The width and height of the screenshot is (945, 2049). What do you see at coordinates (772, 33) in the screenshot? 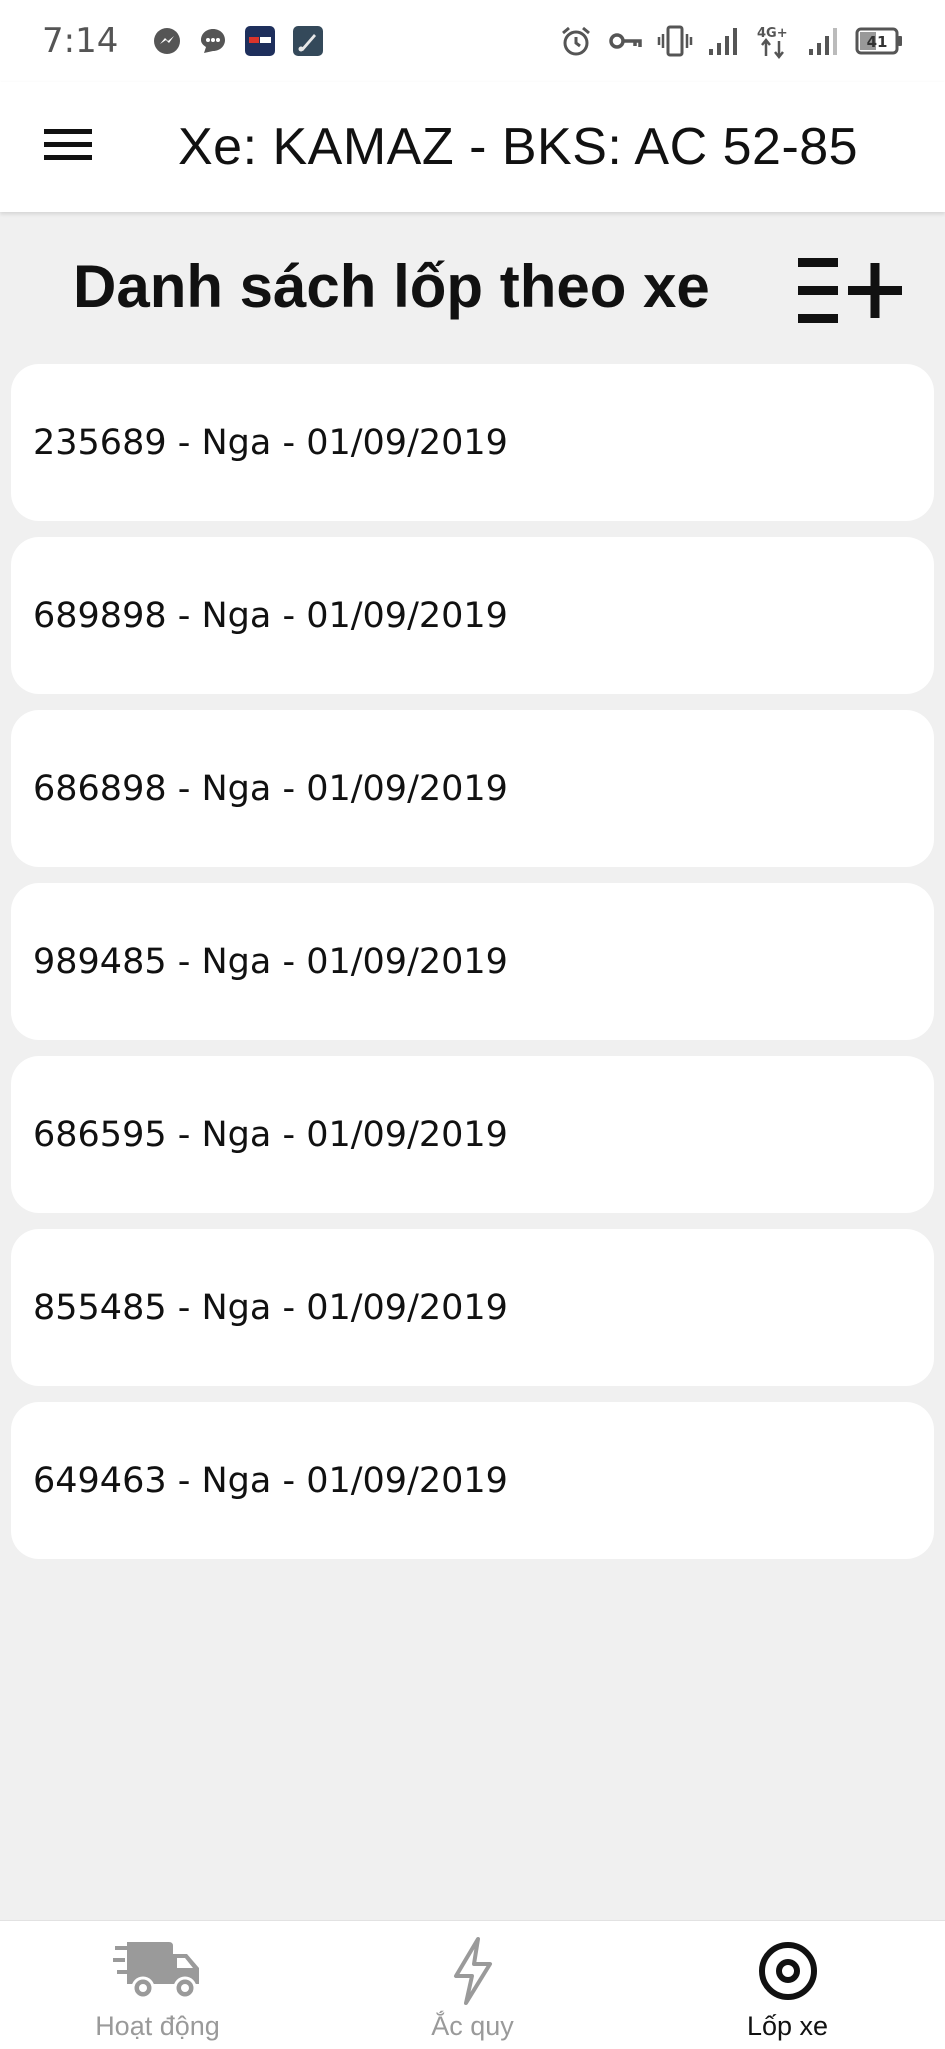
I see `svg-text: 4G+` at bounding box center [772, 33].